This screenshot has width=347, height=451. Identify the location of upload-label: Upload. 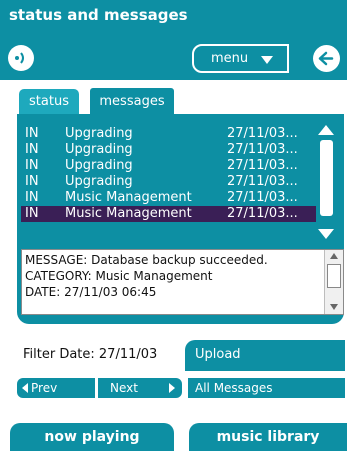
(218, 354).